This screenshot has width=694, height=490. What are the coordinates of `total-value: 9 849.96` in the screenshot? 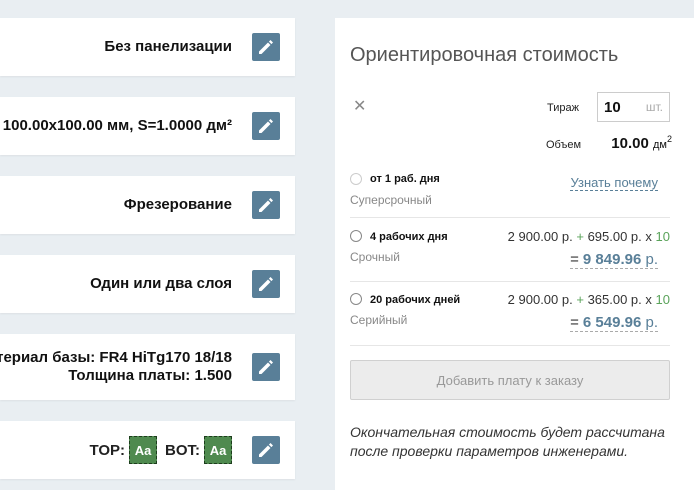 It's located at (612, 259).